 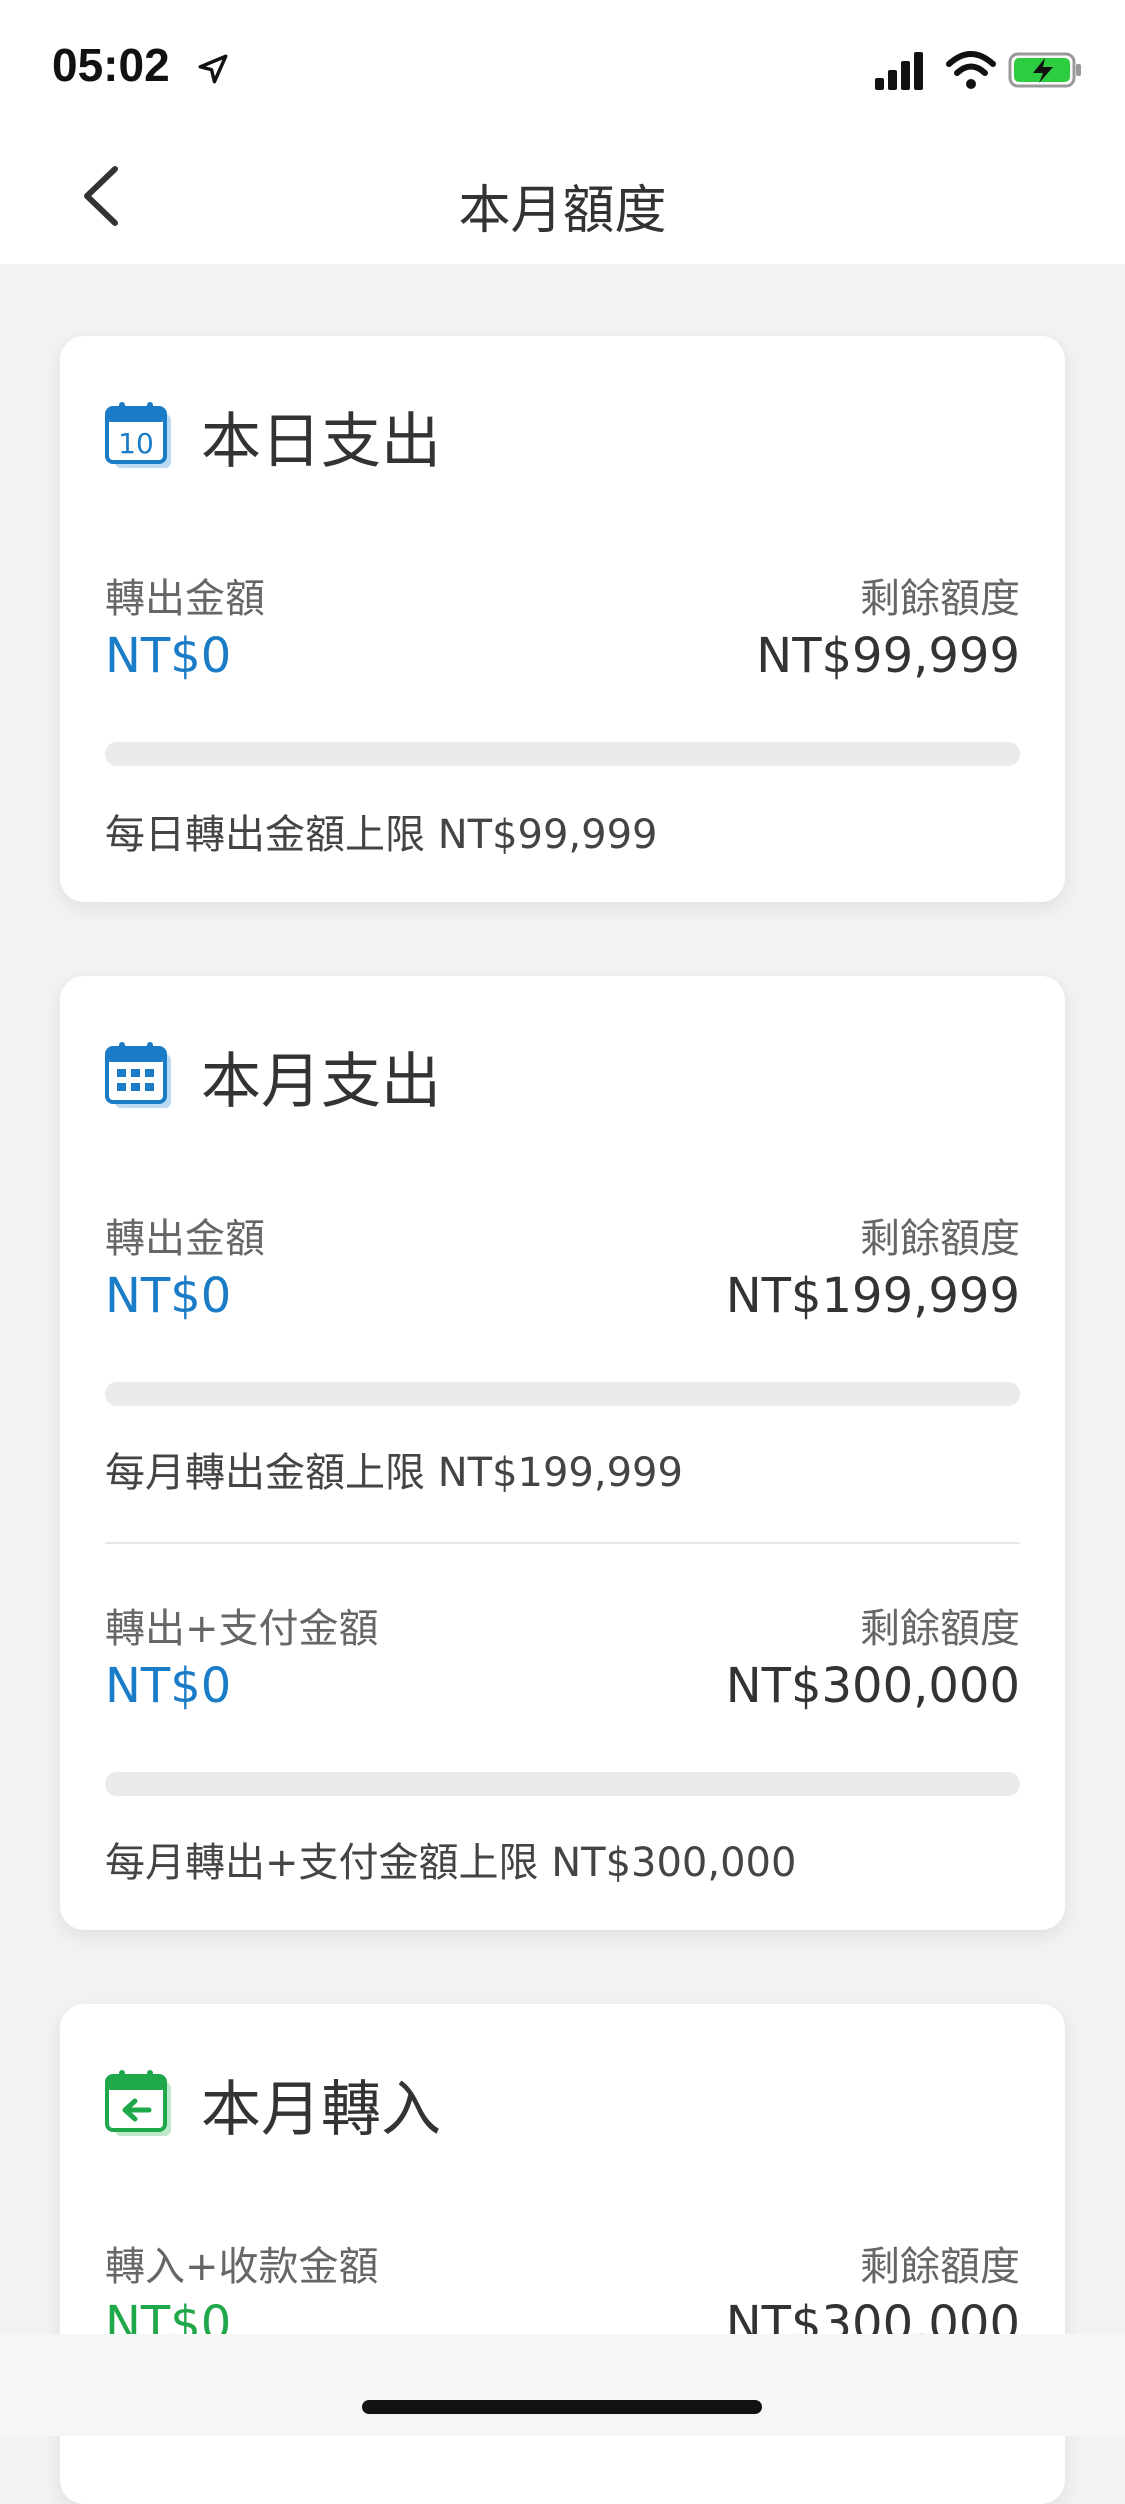 I want to click on home-indicator, so click(x=562, y=2407).